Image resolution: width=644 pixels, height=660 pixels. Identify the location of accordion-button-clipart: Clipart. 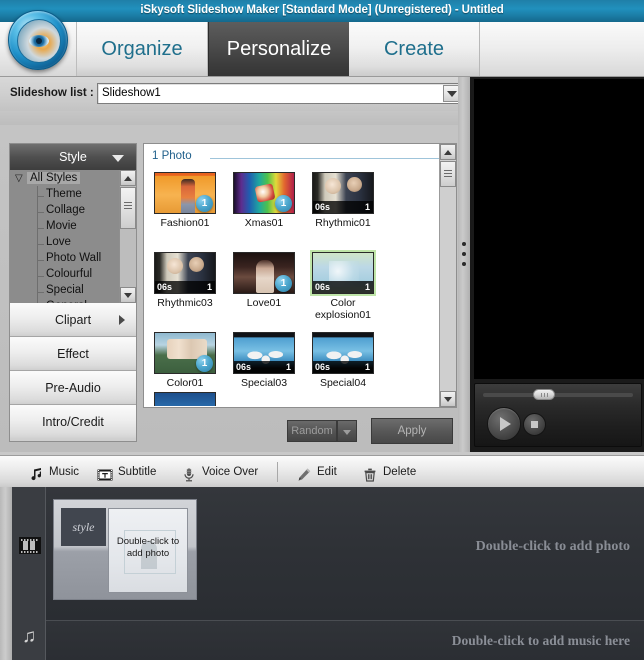
(73, 320).